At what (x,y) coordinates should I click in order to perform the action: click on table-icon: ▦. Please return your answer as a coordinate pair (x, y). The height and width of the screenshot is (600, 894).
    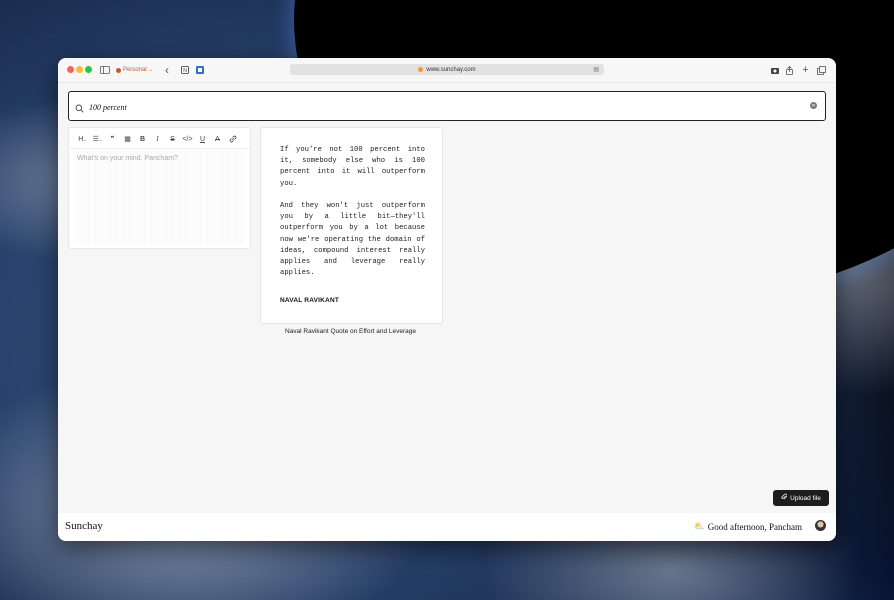
    Looking at the image, I should click on (127, 139).